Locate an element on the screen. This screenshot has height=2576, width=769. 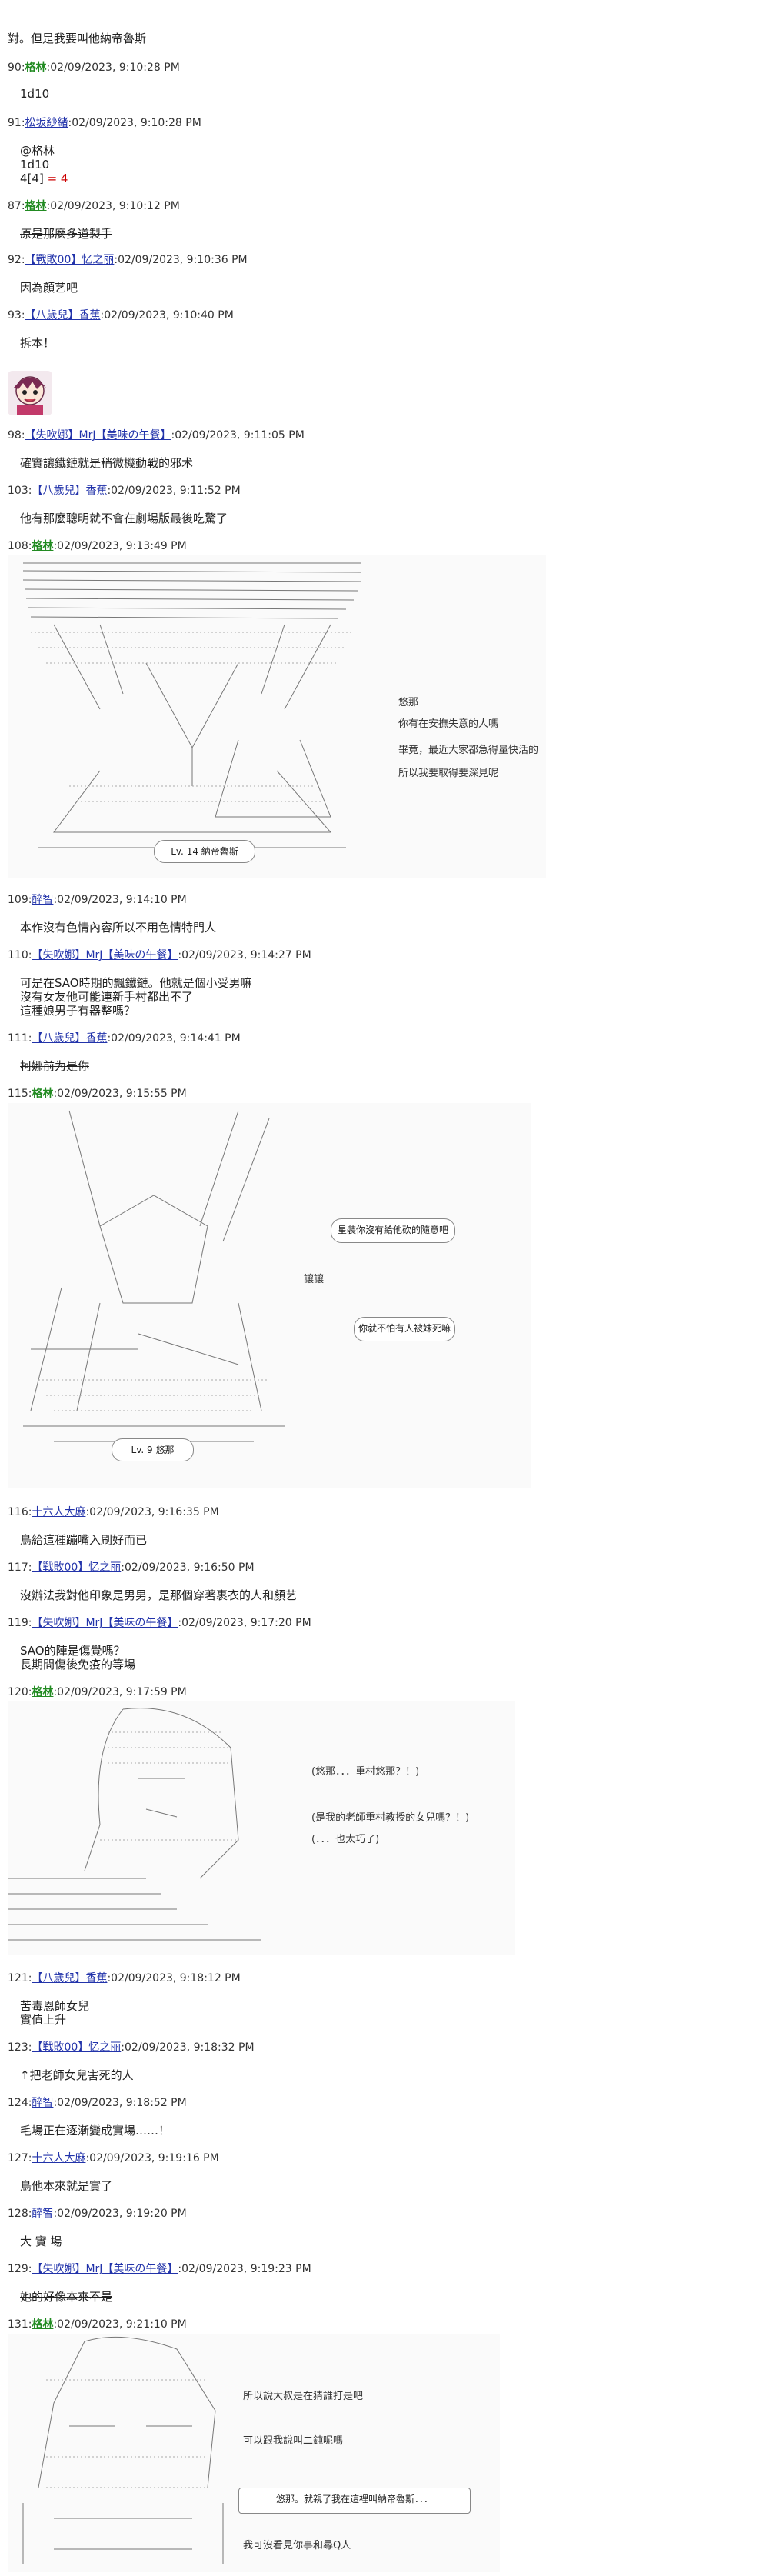
post-body: 毛場正在逐漸變成實場……！ is located at coordinates (95, 2131).